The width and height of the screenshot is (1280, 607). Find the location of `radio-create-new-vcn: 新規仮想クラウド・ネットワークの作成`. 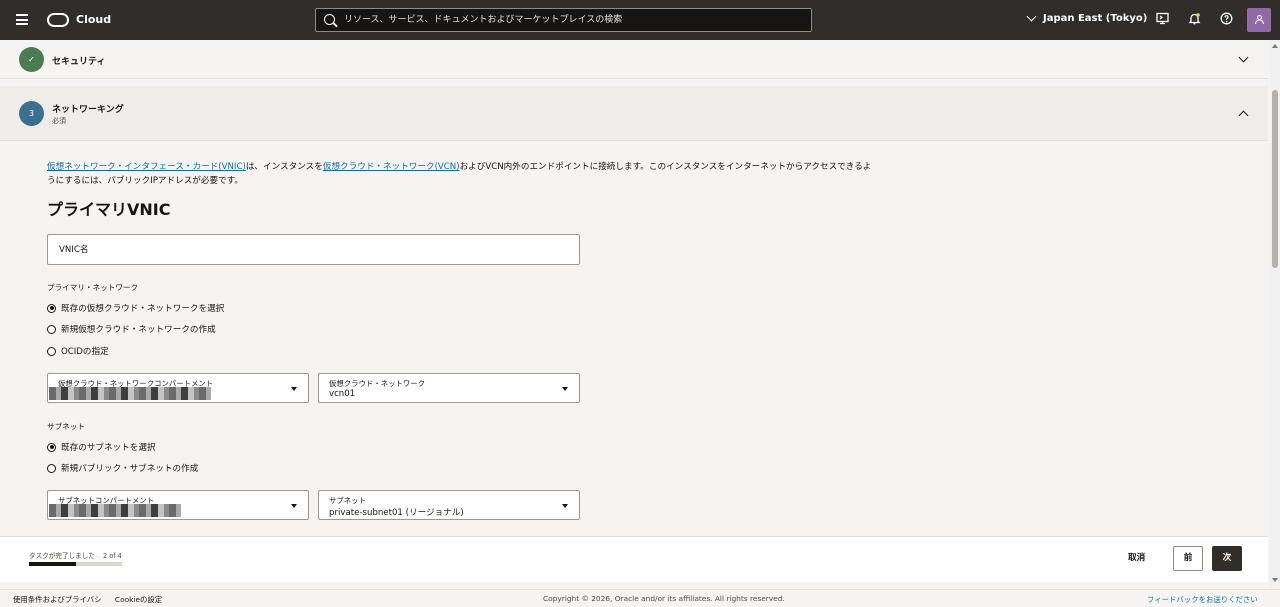

radio-create-new-vcn: 新規仮想クラウド・ネットワークの作成 is located at coordinates (131, 329).